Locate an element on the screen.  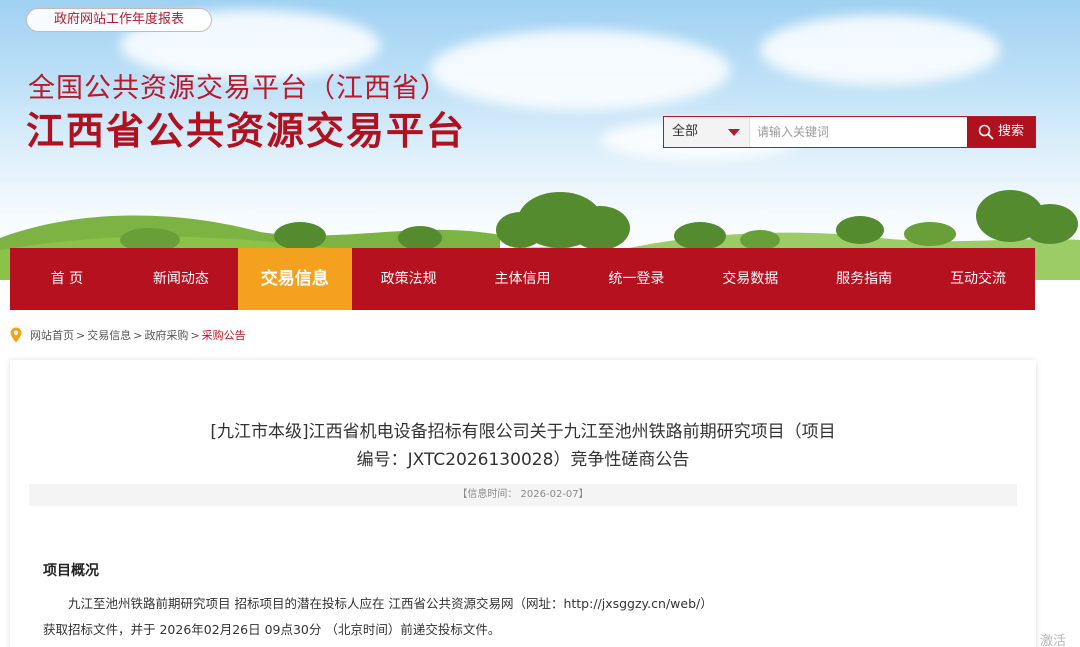
search-button-label: 搜索 is located at coordinates (1010, 131).